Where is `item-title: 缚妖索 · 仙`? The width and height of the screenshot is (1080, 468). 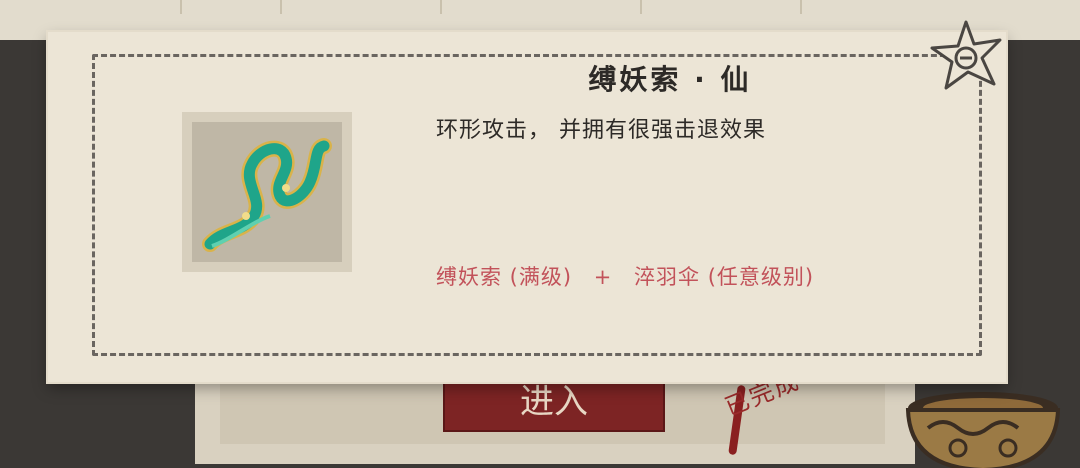
item-title: 缚妖索 · 仙 is located at coordinates (670, 79).